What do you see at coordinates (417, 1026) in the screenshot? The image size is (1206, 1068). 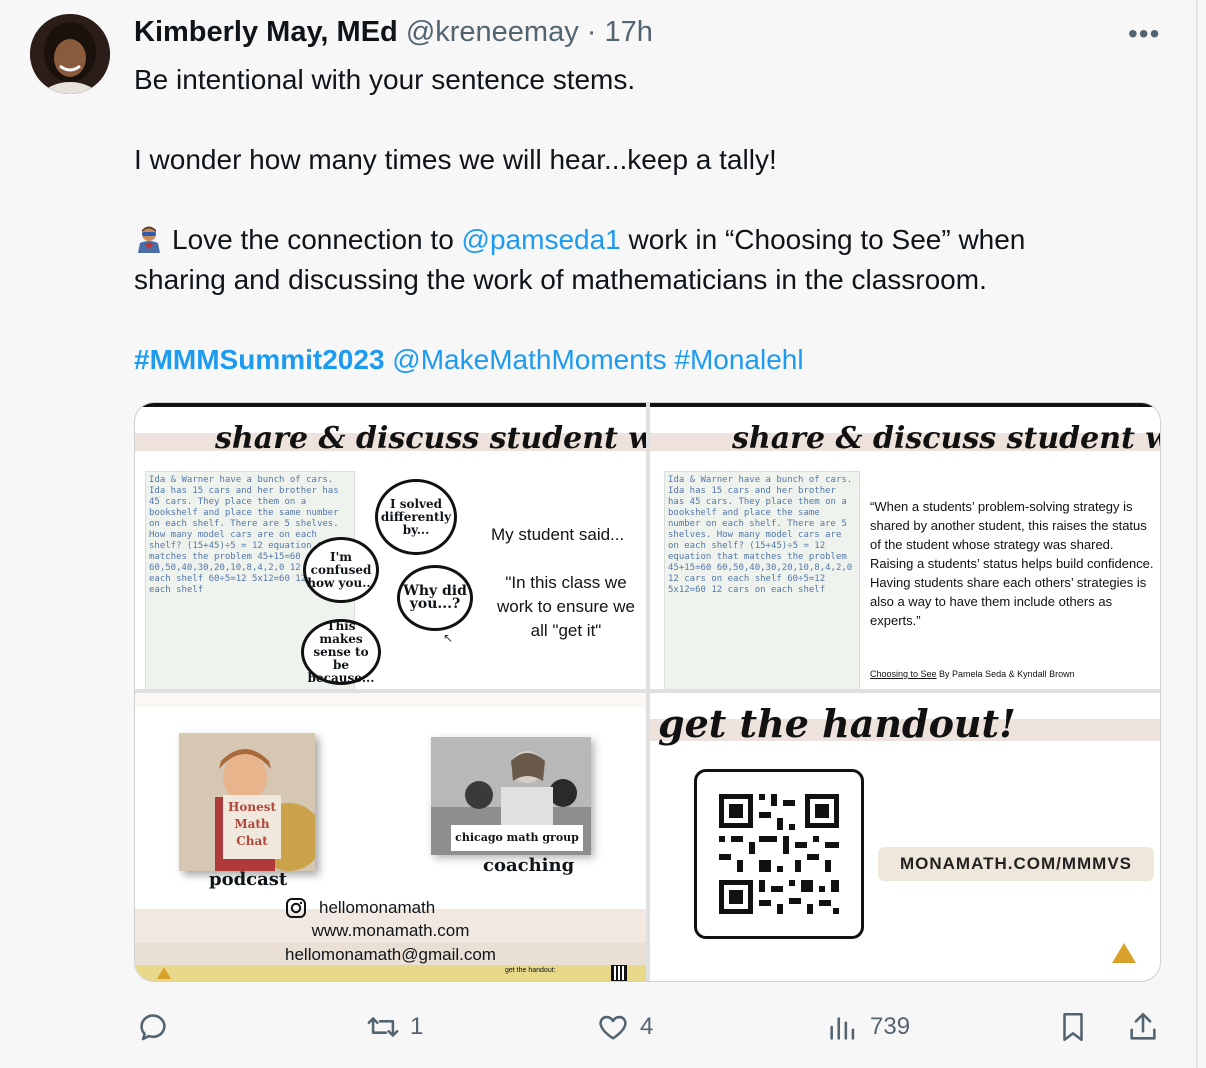 I see `retweet-count: 1` at bounding box center [417, 1026].